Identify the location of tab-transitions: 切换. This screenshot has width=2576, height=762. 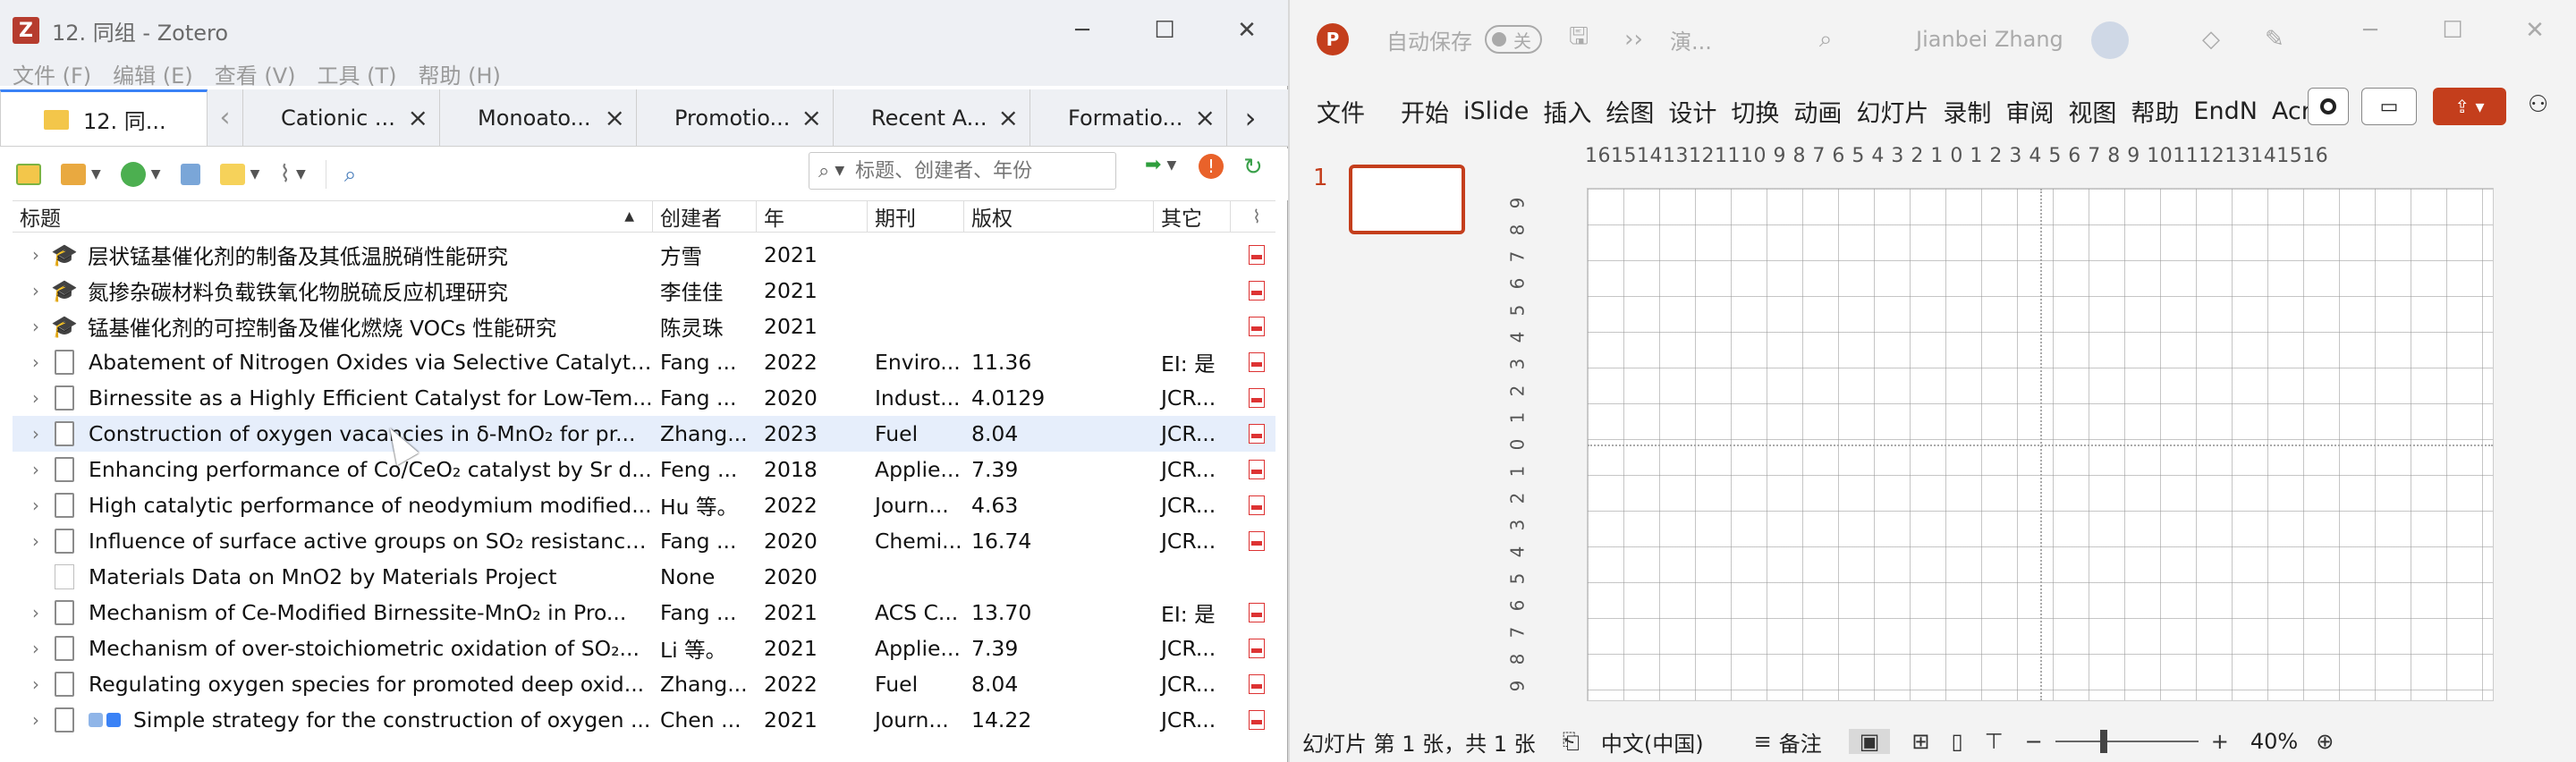
(1755, 112).